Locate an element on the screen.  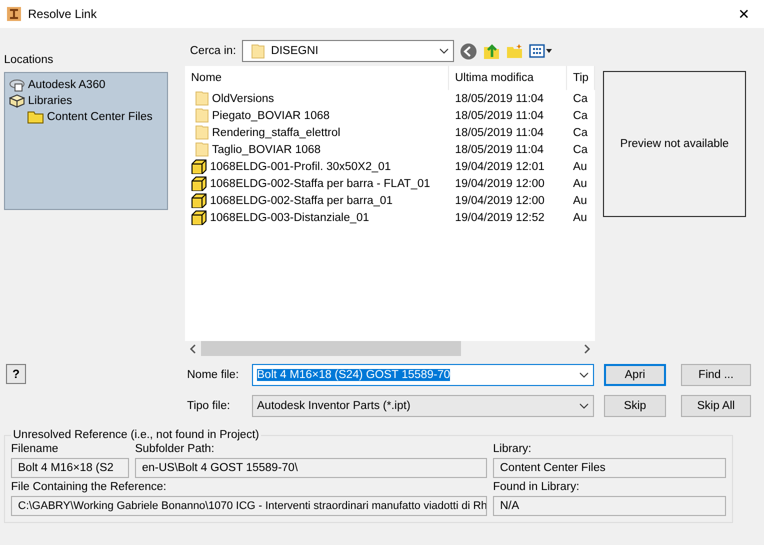
skip-all-button: Skip All is located at coordinates (716, 406).